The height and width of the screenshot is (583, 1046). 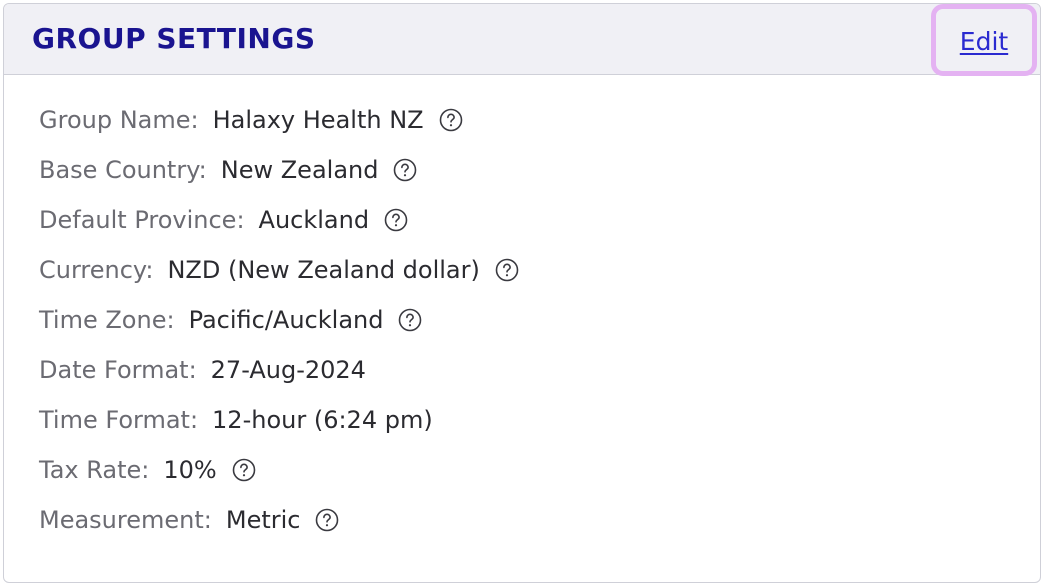 I want to click on setting-row: Default Province: Auckland, so click(x=279, y=220).